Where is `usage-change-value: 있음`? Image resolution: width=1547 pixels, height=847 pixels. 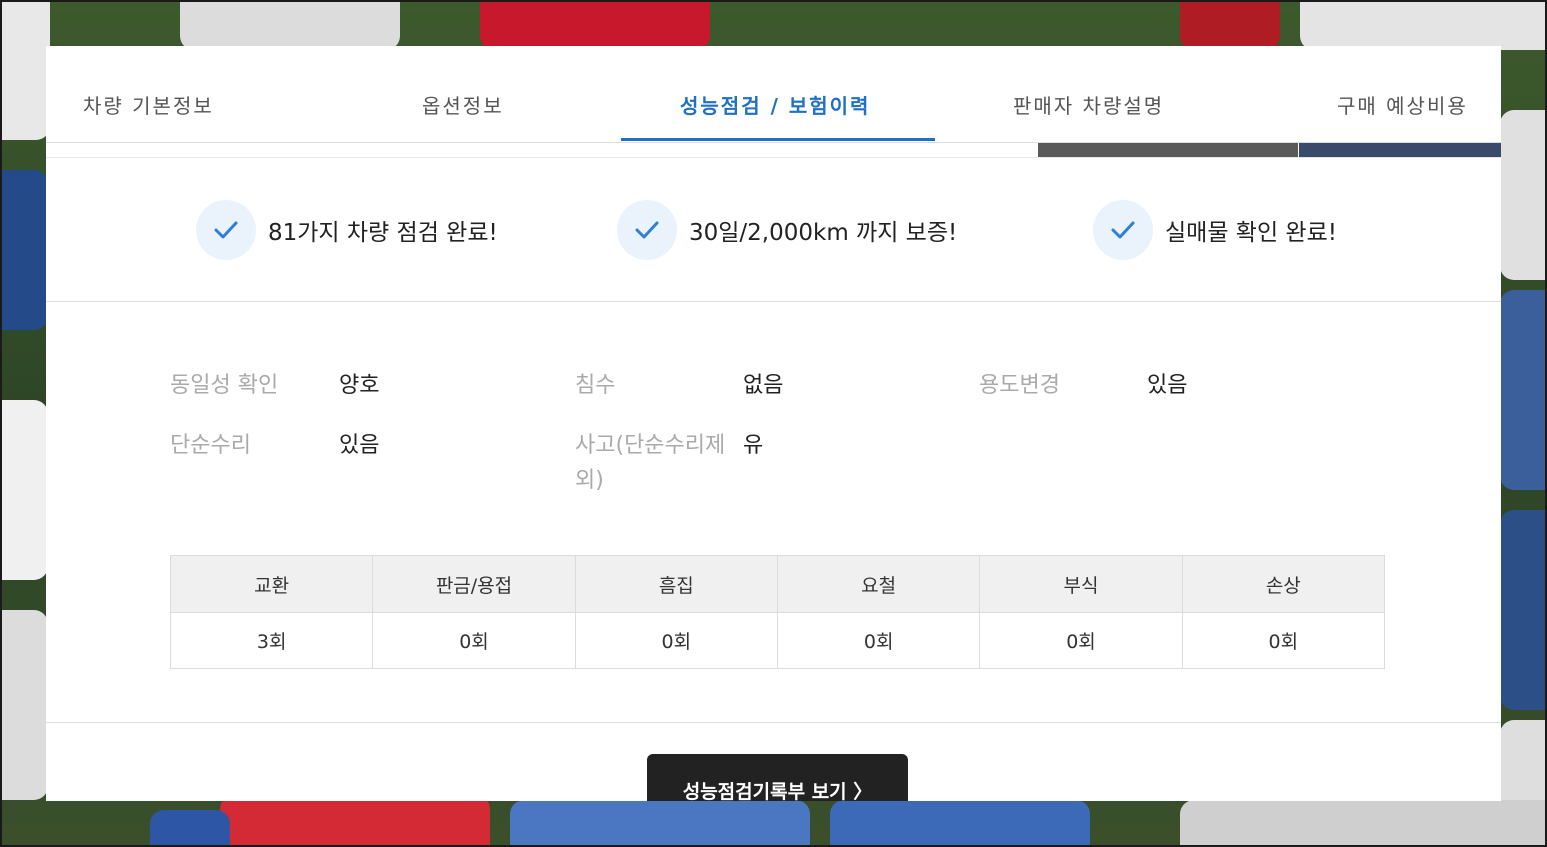 usage-change-value: 있음 is located at coordinates (1167, 385).